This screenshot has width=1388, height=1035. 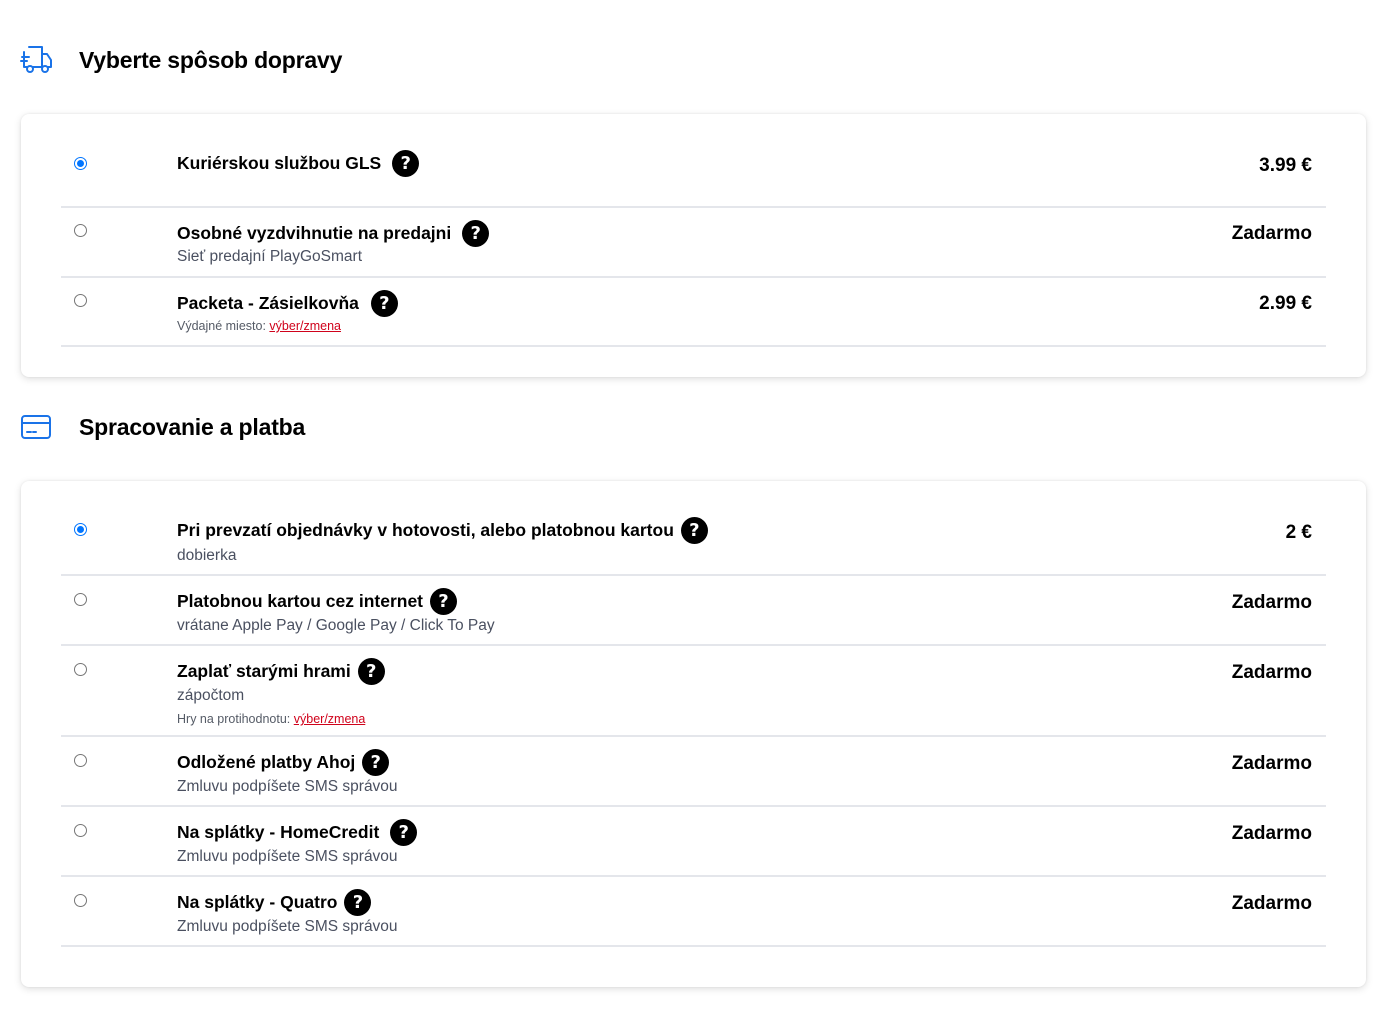 What do you see at coordinates (36, 427) in the screenshot?
I see `credit-card-icon` at bounding box center [36, 427].